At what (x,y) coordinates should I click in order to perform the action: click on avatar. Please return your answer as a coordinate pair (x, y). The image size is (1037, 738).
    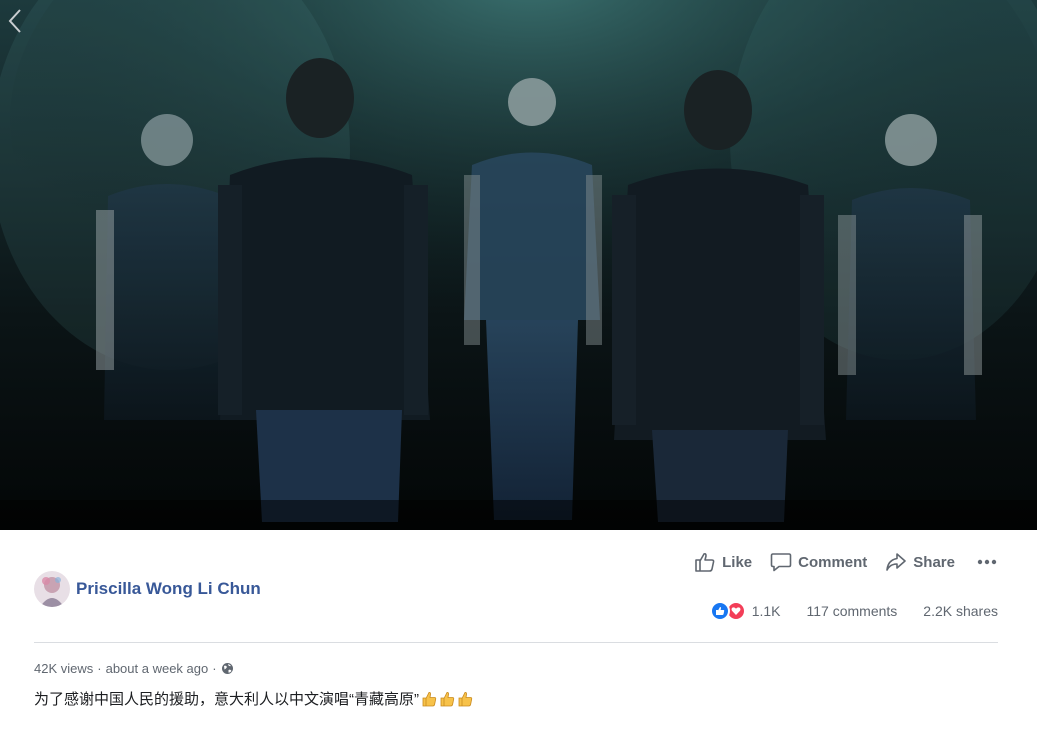
    Looking at the image, I should click on (52, 589).